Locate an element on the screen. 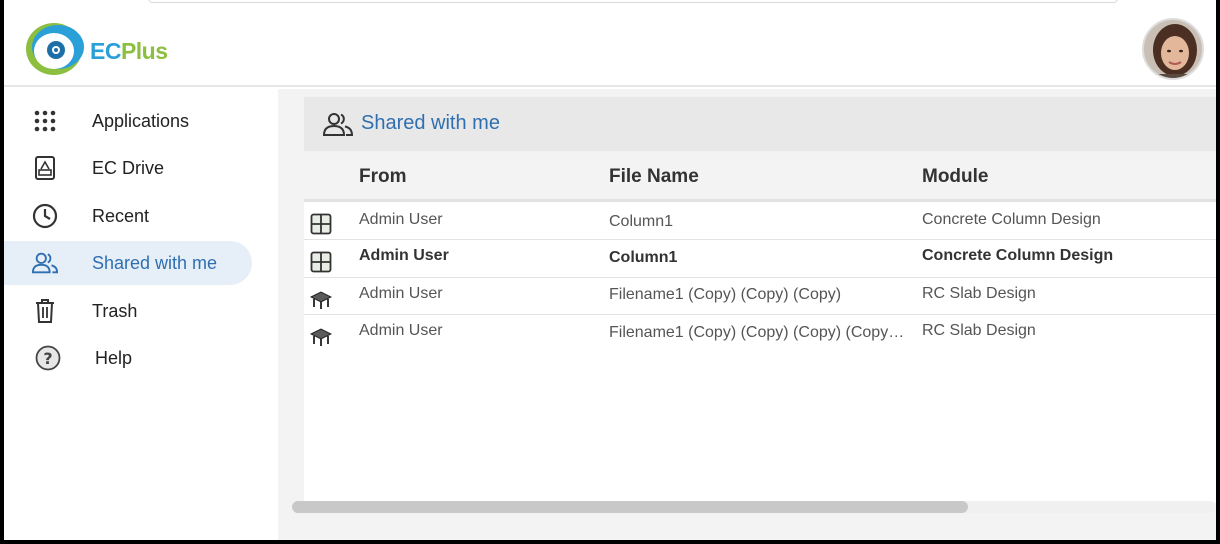 This screenshot has height=544, width=1220. column-header-from: From is located at coordinates (383, 177).